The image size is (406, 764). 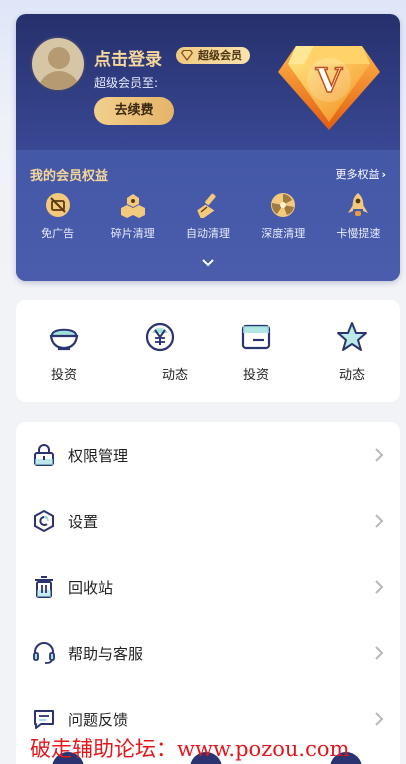 I want to click on feedback-icon, so click(x=44, y=719).